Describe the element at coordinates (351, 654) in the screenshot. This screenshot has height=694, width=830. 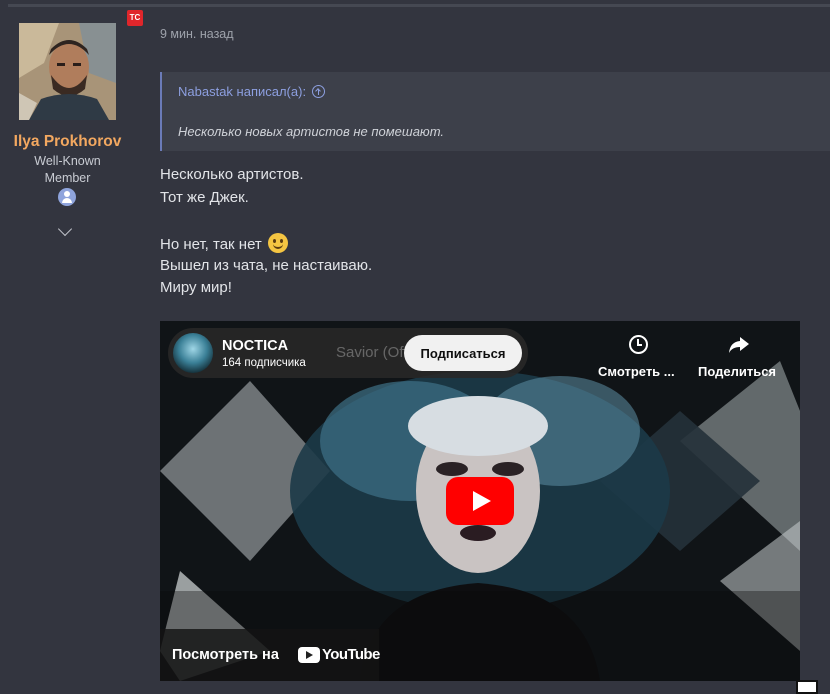
I see `youtube-wordmark: YouTube` at that location.